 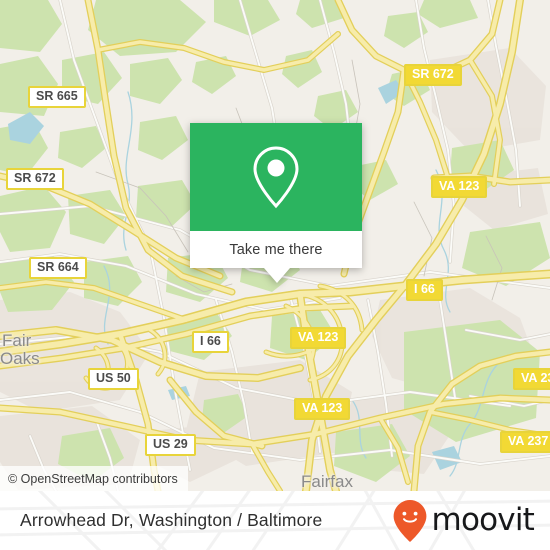 What do you see at coordinates (327, 481) in the screenshot?
I see `place-label: Fairfax` at bounding box center [327, 481].